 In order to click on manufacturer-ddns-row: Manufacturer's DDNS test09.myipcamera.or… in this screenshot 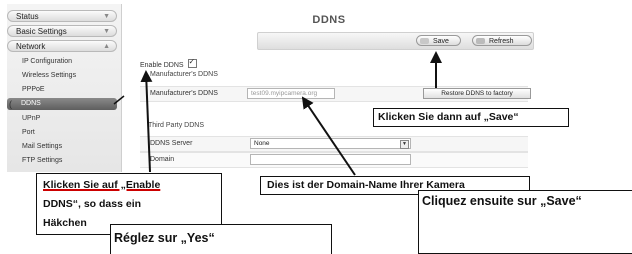, I will do `click(335, 94)`.